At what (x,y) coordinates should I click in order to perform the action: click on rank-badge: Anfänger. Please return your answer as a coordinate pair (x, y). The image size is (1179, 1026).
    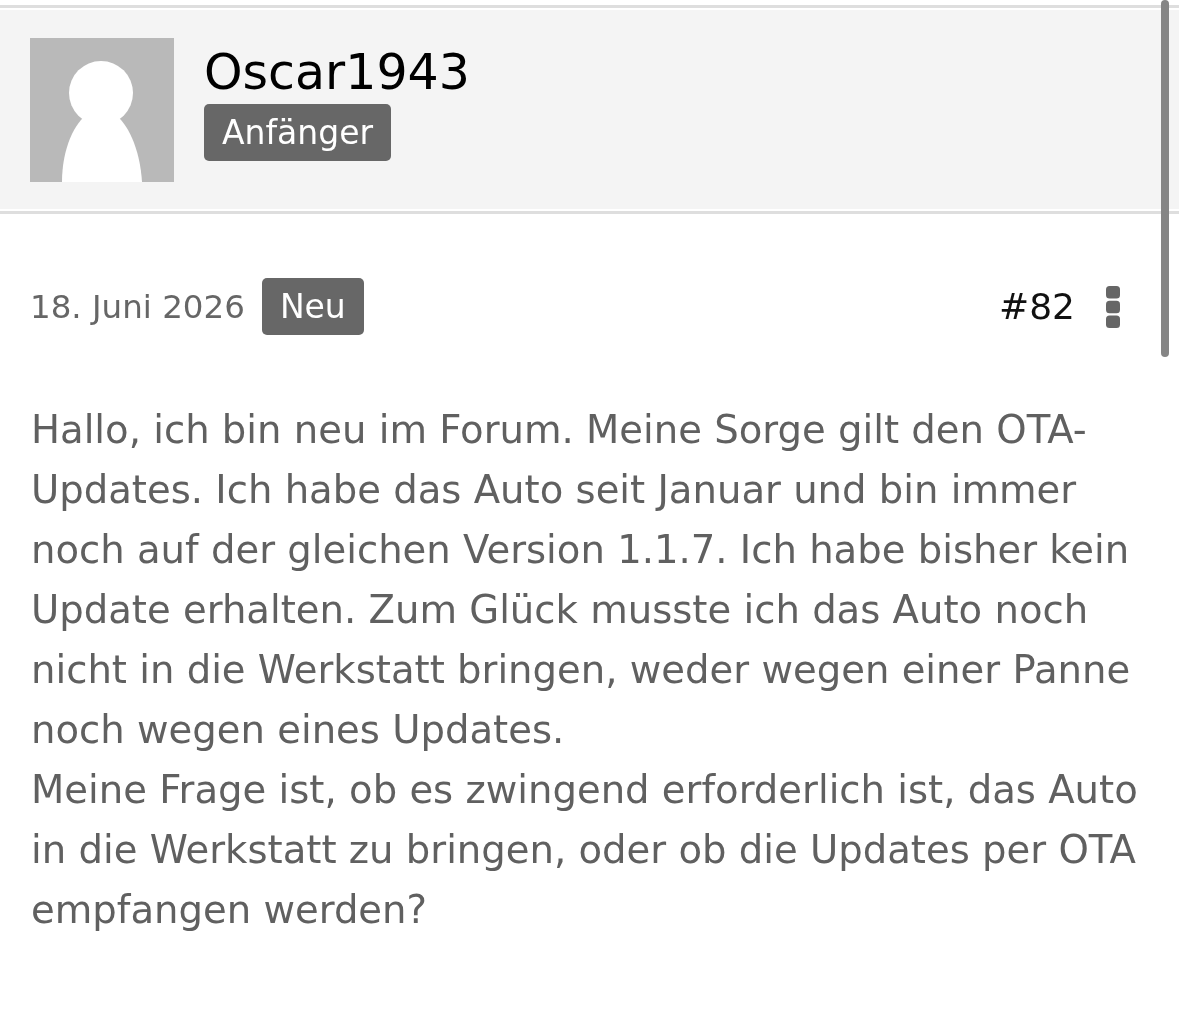
    Looking at the image, I should click on (298, 132).